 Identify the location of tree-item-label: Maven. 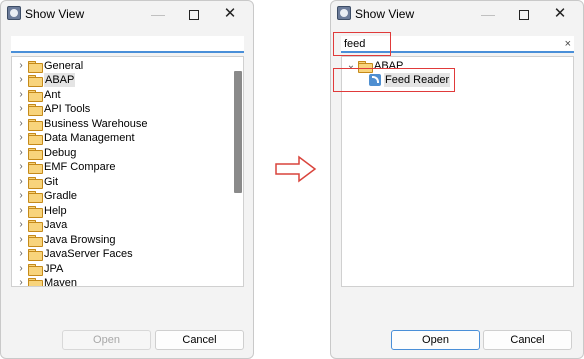
(61, 282).